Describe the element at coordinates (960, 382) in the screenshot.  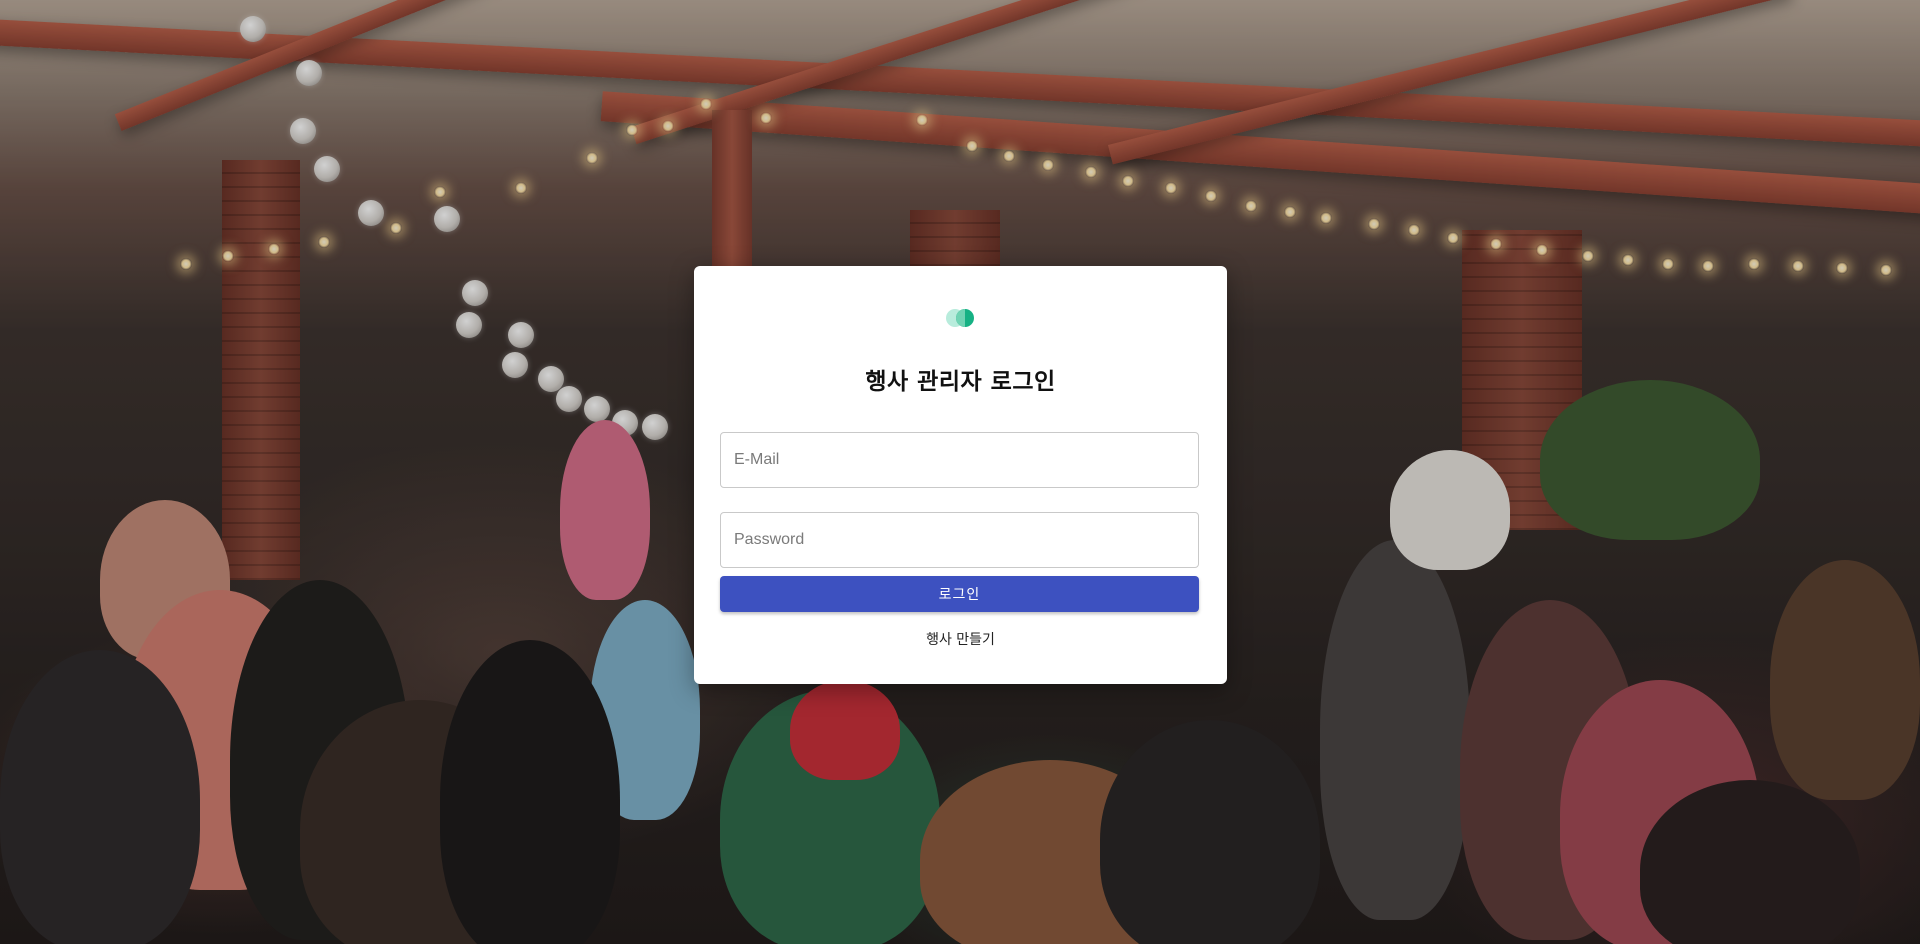
I see `page-title: 행사 관리자 로그인` at that location.